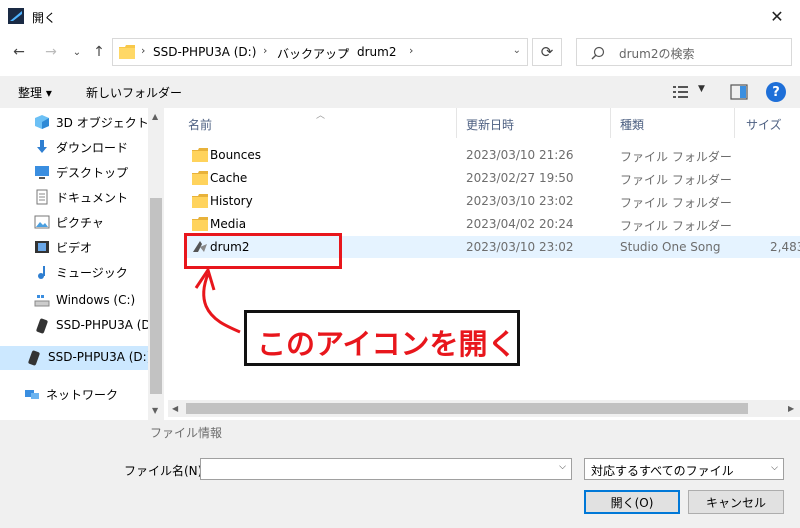 The image size is (800, 528). I want to click on cancel-button: キャンセル, so click(736, 502).